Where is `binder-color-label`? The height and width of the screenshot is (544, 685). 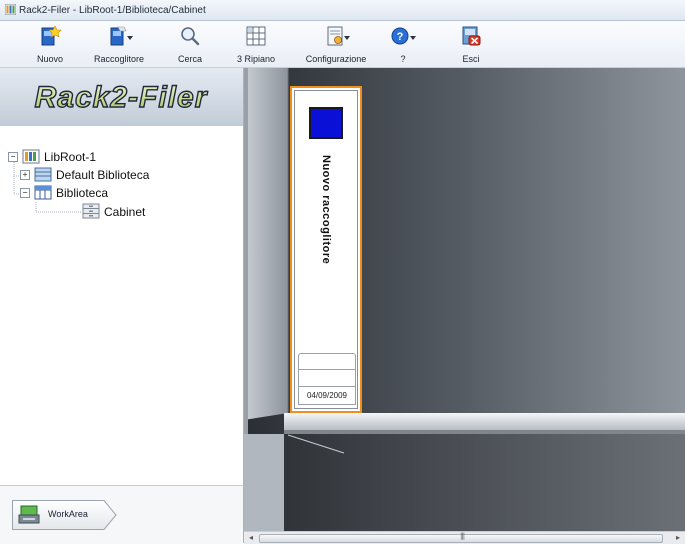
binder-color-label is located at coordinates (326, 123).